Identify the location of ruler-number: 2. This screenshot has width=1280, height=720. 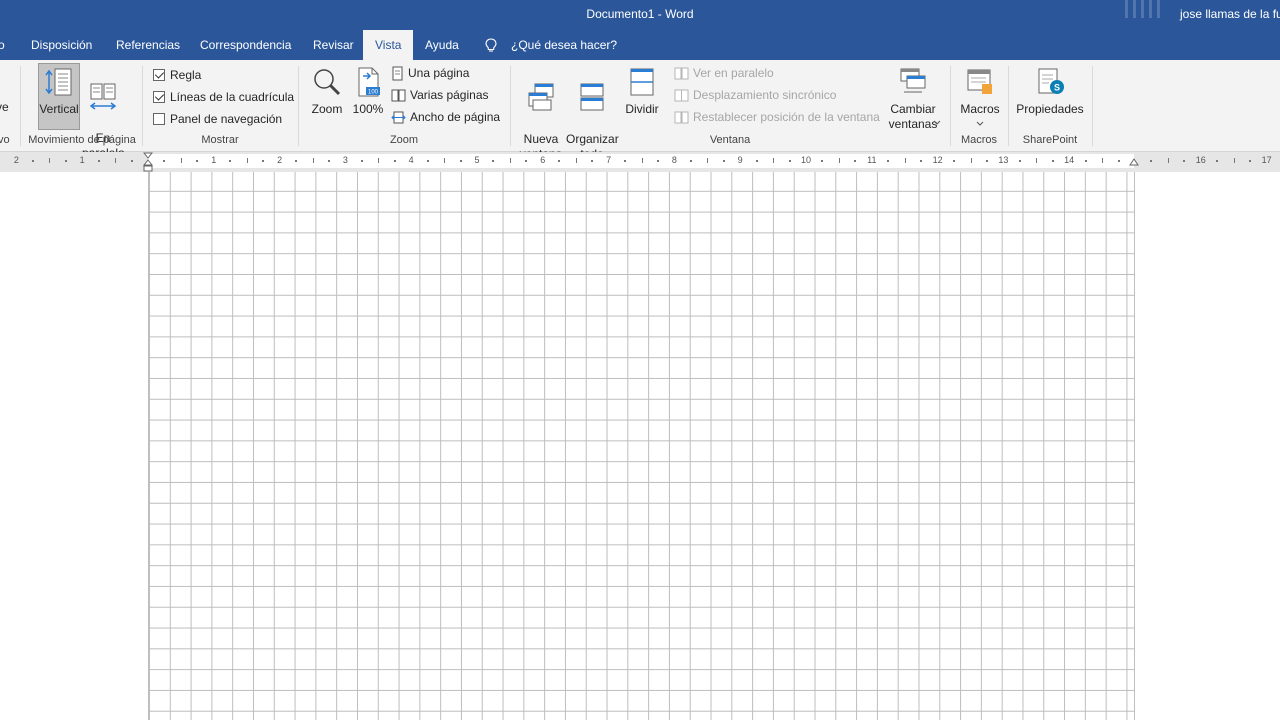
(16, 160).